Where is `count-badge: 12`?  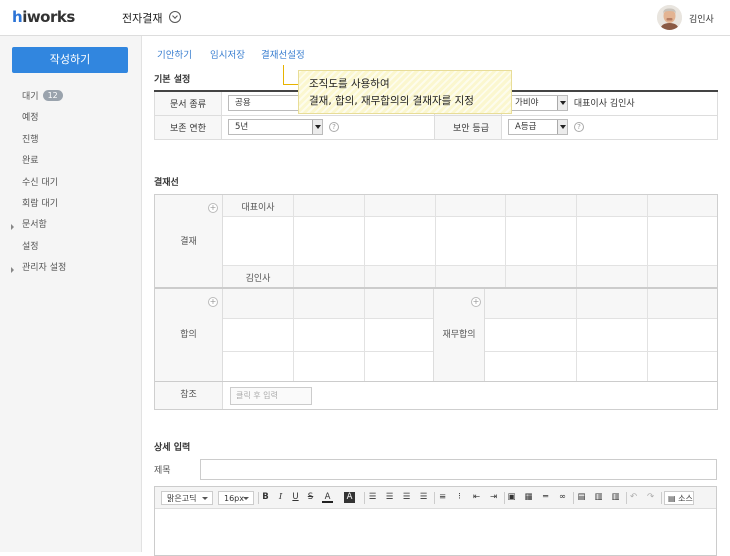 count-badge: 12 is located at coordinates (52, 95).